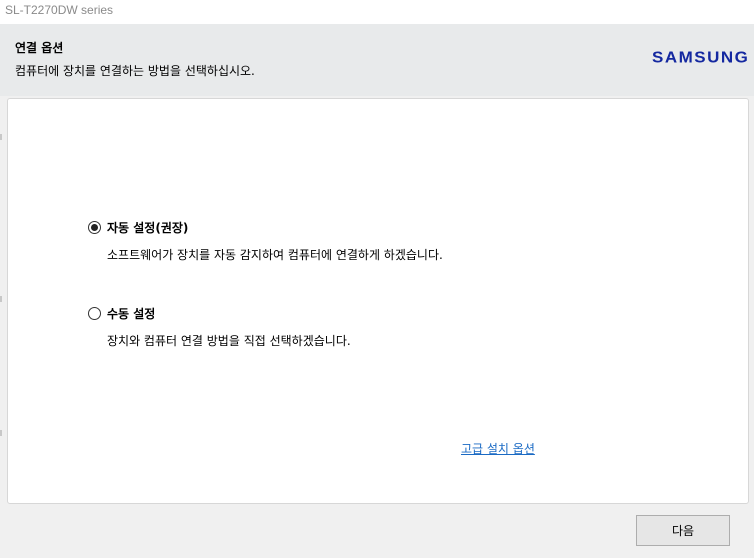 This screenshot has height=558, width=754. I want to click on radio-auto-setup, so click(94, 227).